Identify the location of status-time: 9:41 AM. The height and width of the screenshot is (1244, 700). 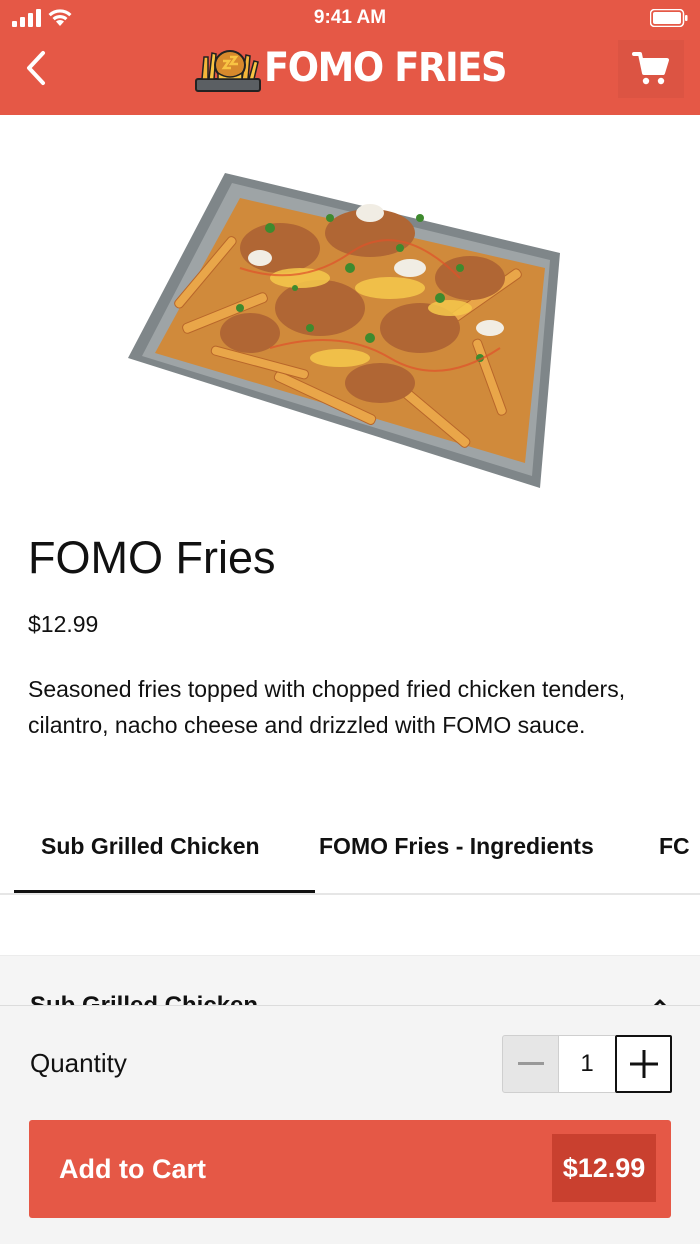
(350, 17).